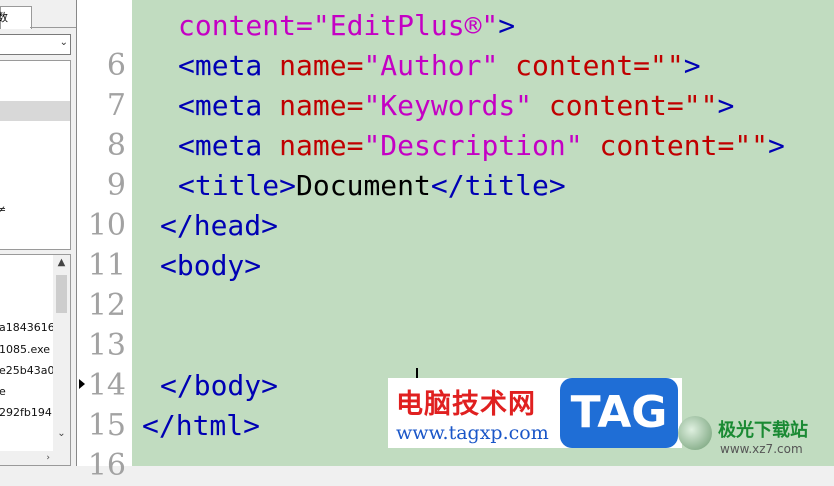 The width and height of the screenshot is (834, 486). What do you see at coordinates (695, 433) in the screenshot?
I see `watermark-logo-icon` at bounding box center [695, 433].